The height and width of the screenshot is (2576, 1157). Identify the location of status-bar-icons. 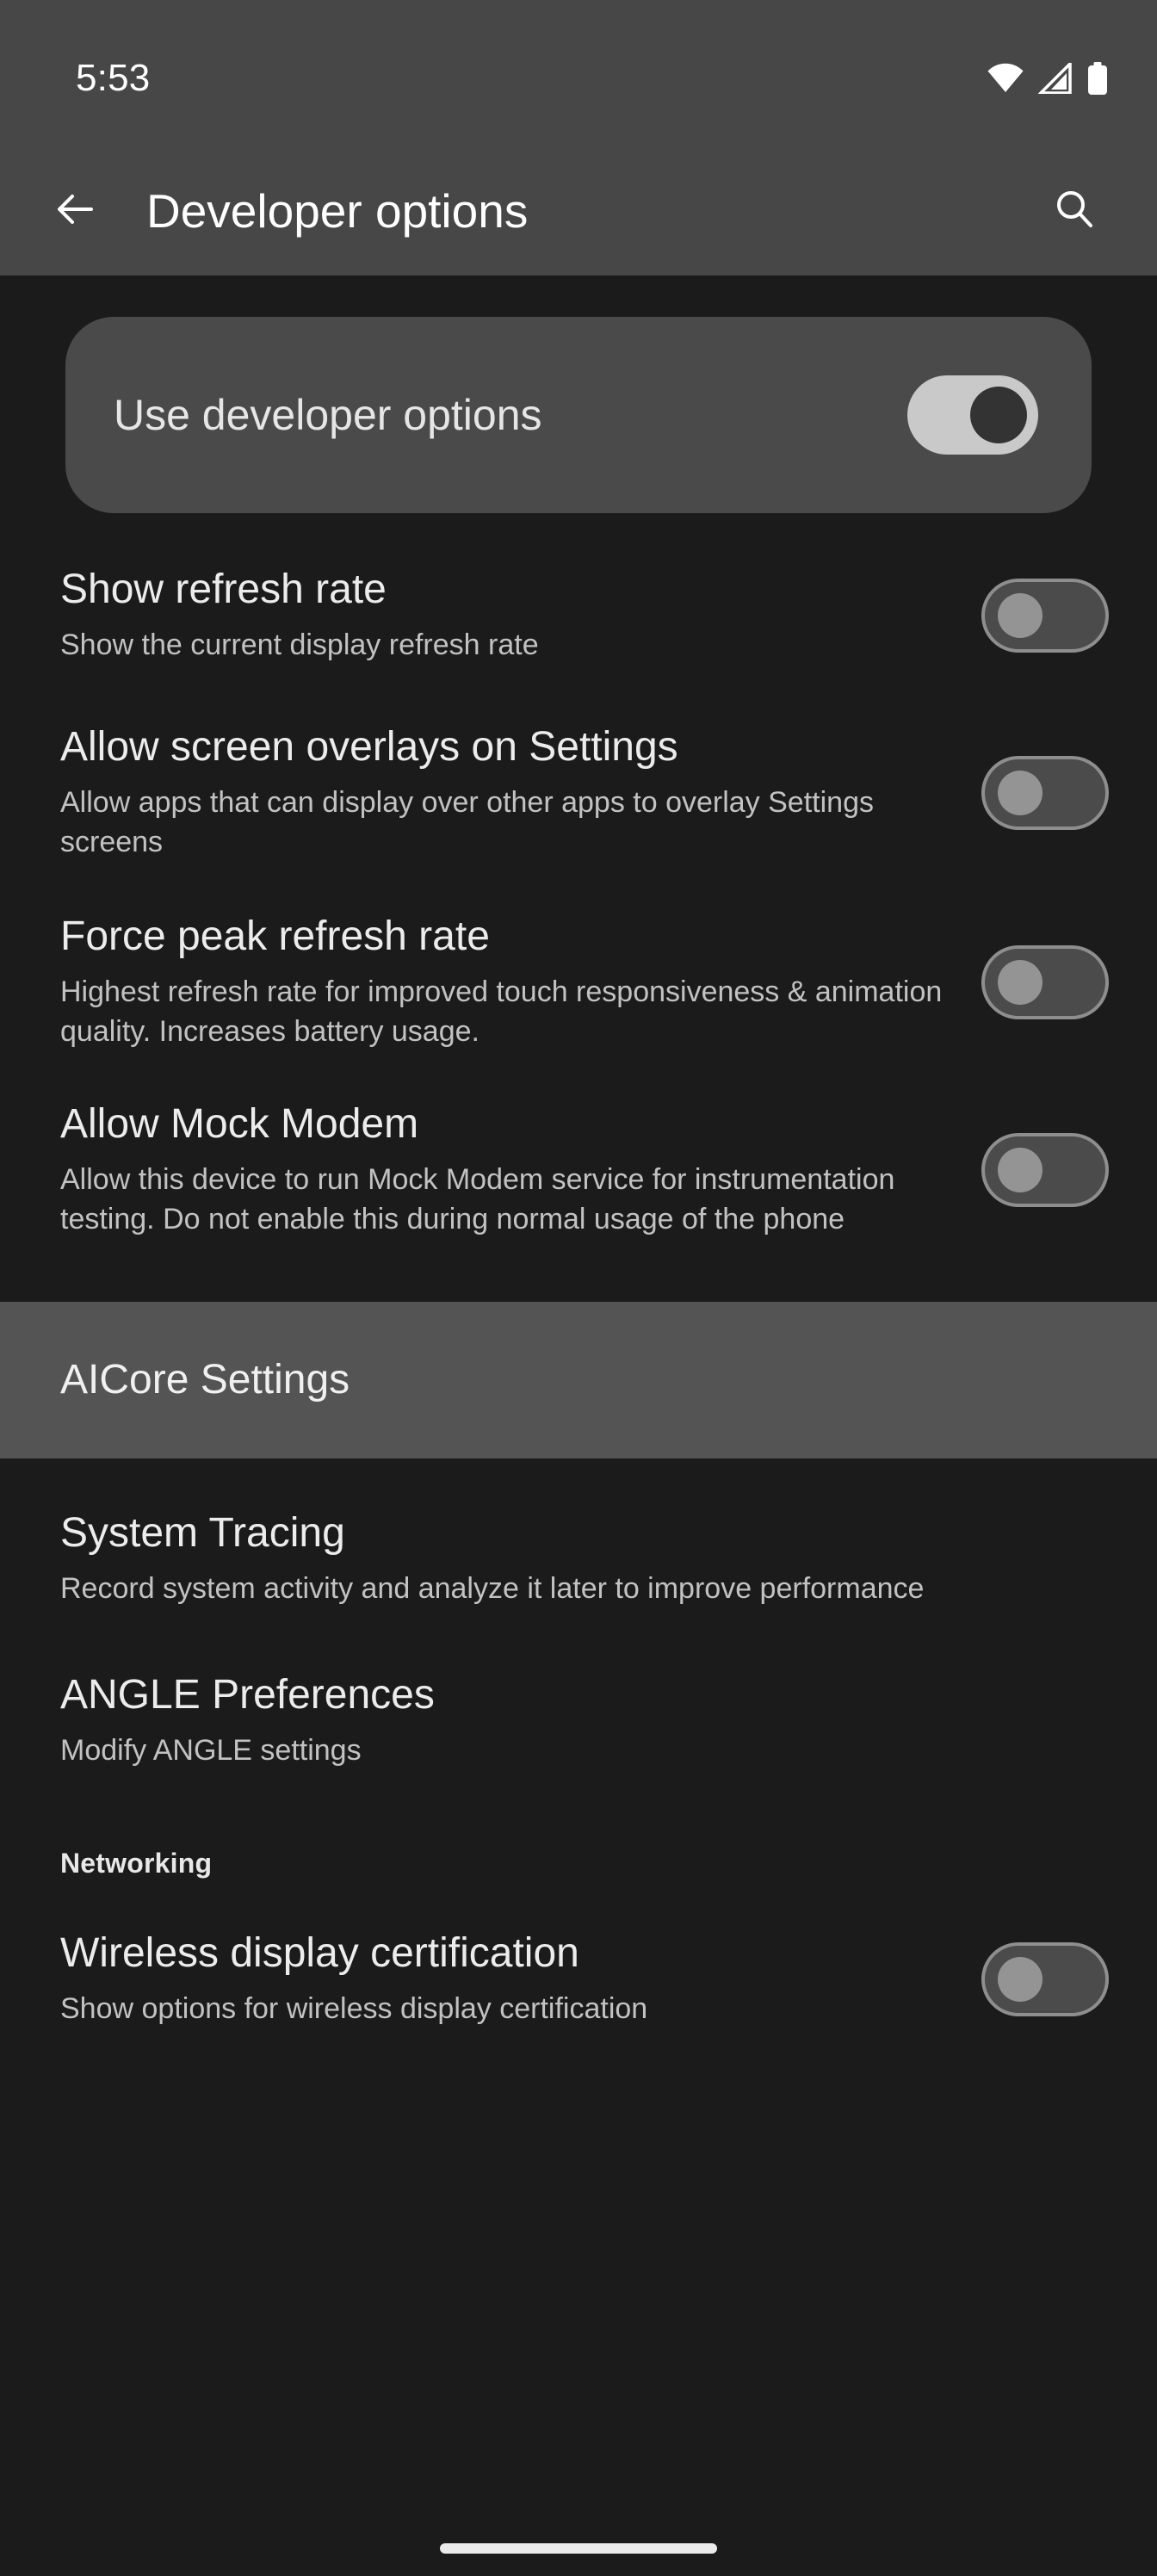
(1048, 79).